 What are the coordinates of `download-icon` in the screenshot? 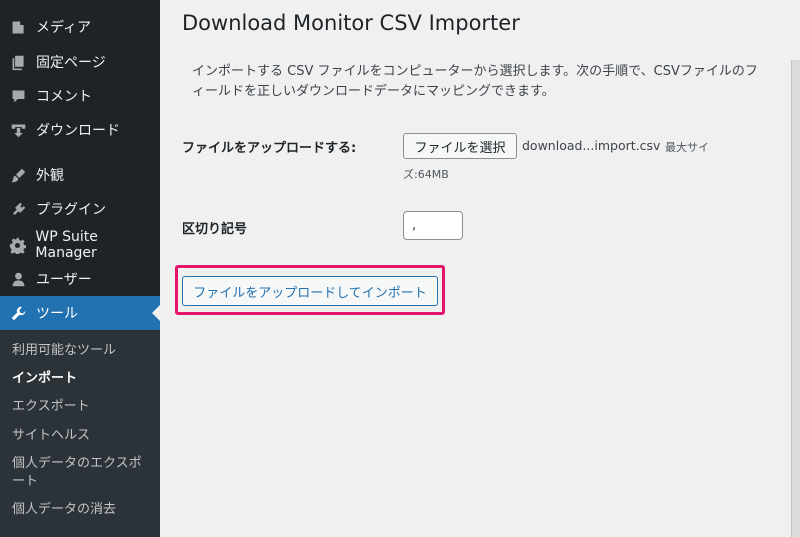 It's located at (18, 130).